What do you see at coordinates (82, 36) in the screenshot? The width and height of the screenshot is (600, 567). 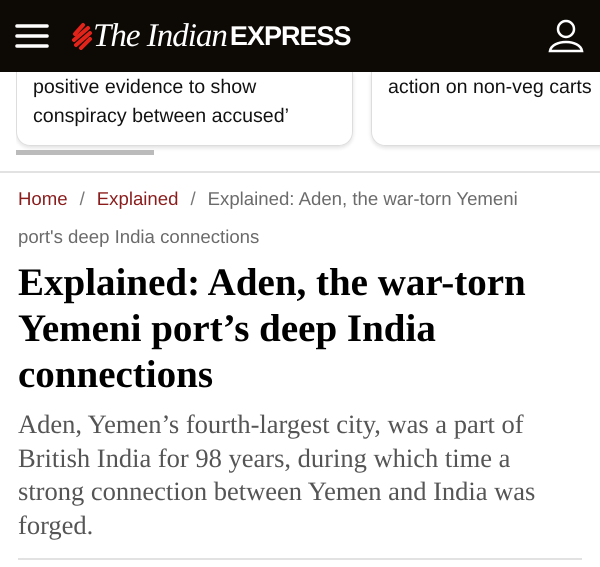 I see `logo-icon` at bounding box center [82, 36].